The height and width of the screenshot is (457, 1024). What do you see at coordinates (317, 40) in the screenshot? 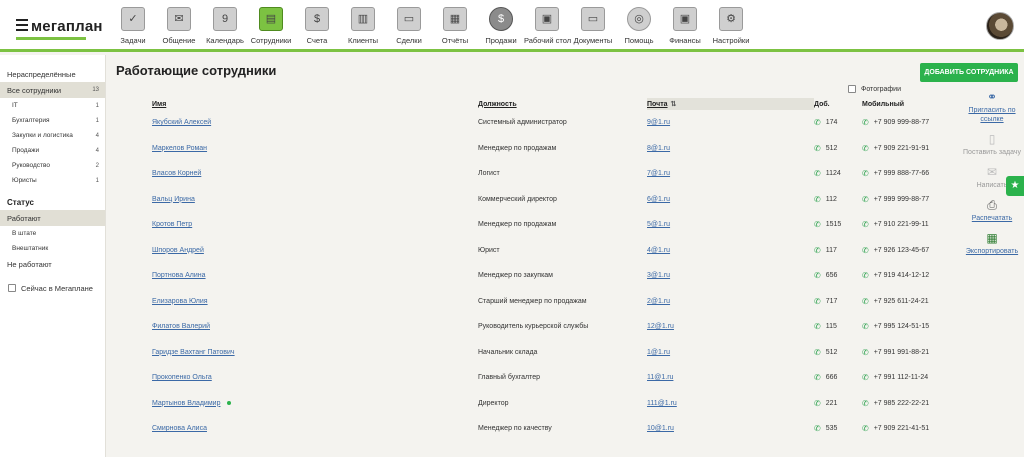
I see `nav-item-label: Счета` at bounding box center [317, 40].